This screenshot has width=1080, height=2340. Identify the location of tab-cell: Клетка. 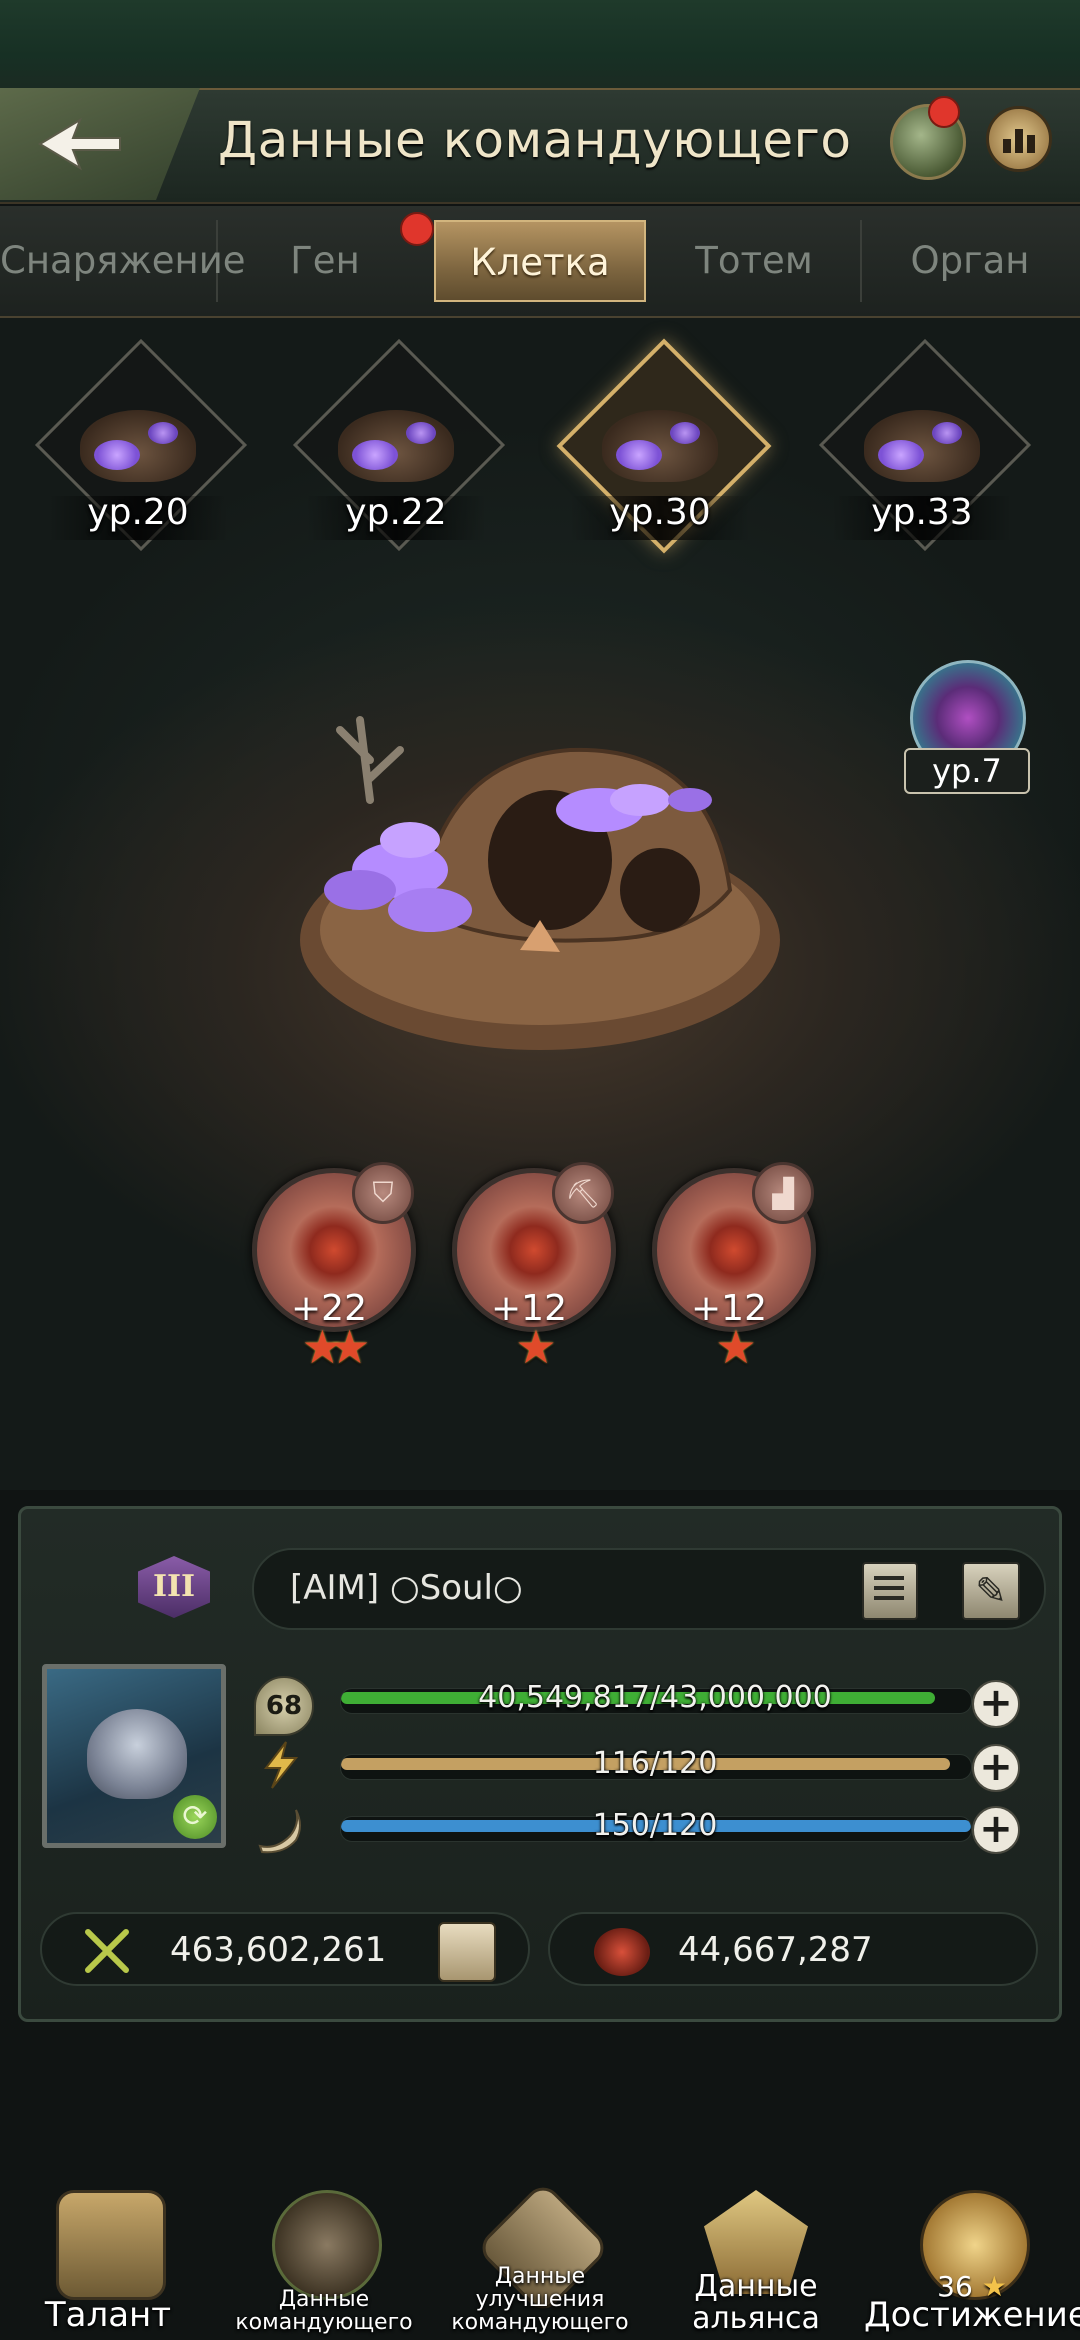
(540, 261).